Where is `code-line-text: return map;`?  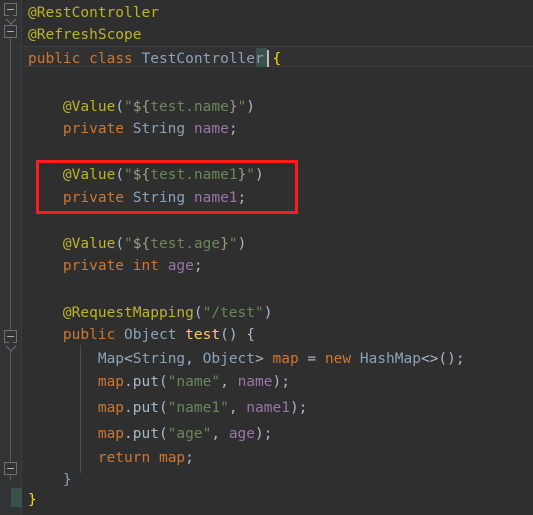 code-line-text: return map; is located at coordinates (108, 458).